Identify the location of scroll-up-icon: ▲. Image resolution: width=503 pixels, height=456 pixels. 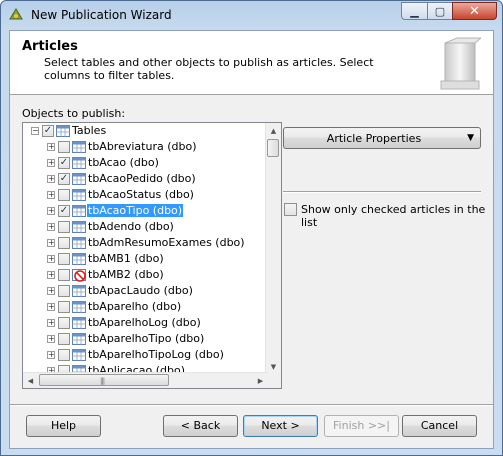
(273, 130).